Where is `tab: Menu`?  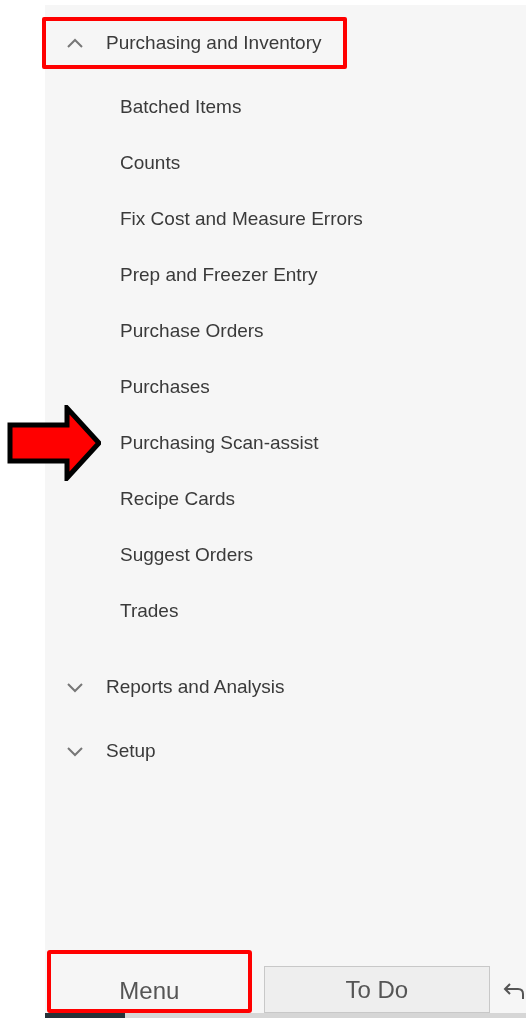 tab: Menu is located at coordinates (149, 981).